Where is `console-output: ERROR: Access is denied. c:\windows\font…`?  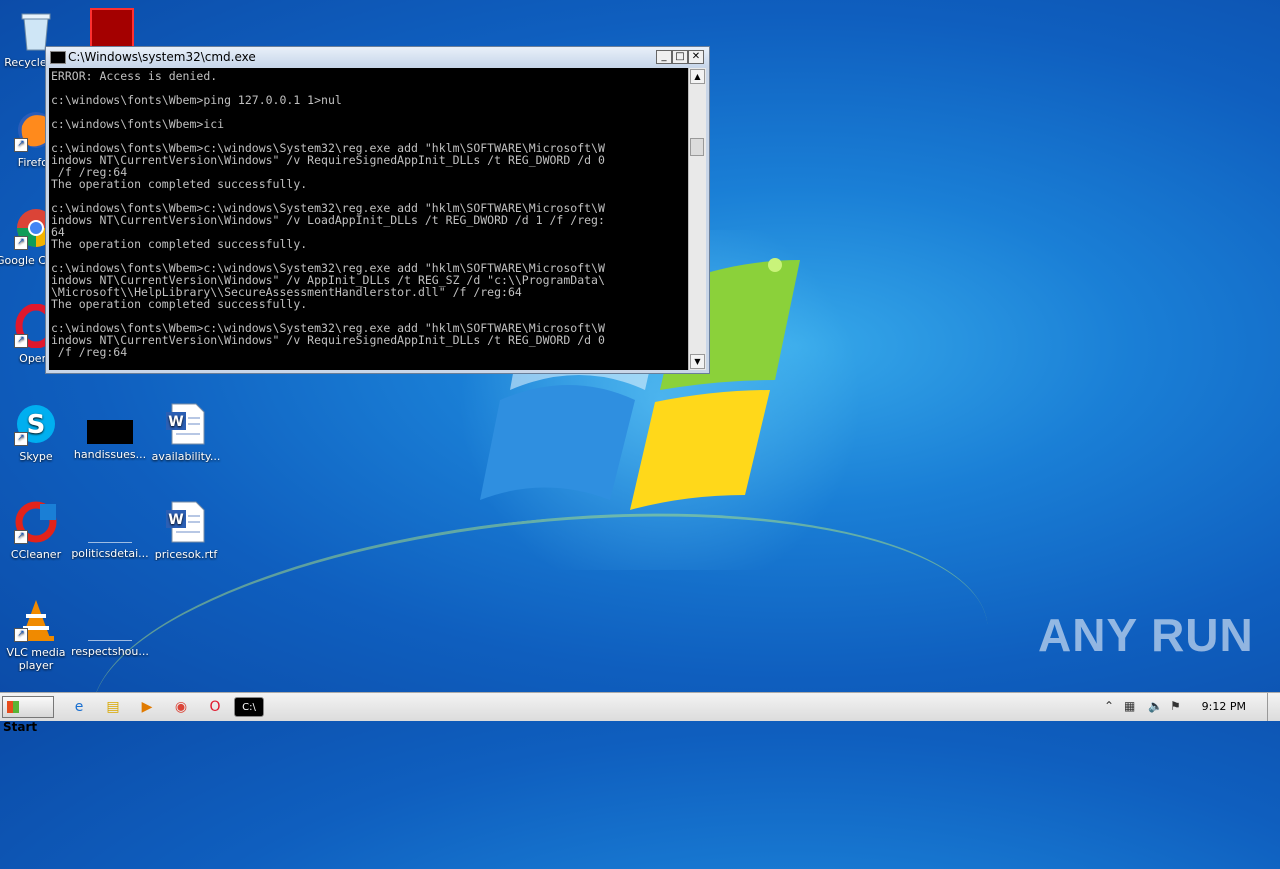
console-output: ERROR: Access is denied. c:\windows\font… is located at coordinates (328, 214).